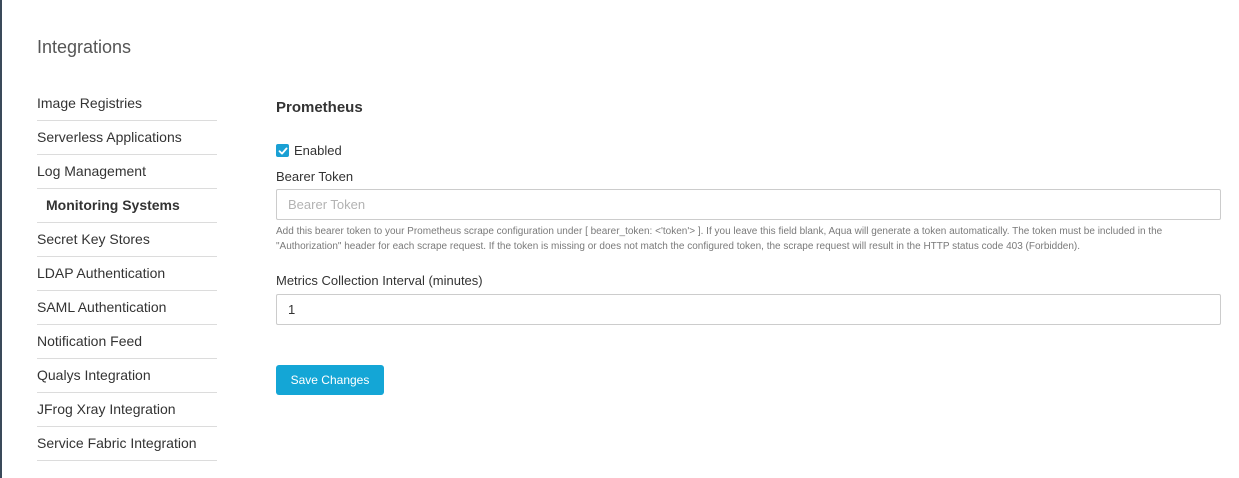 The image size is (1239, 478). I want to click on save-changes-button: Save Changes, so click(330, 380).